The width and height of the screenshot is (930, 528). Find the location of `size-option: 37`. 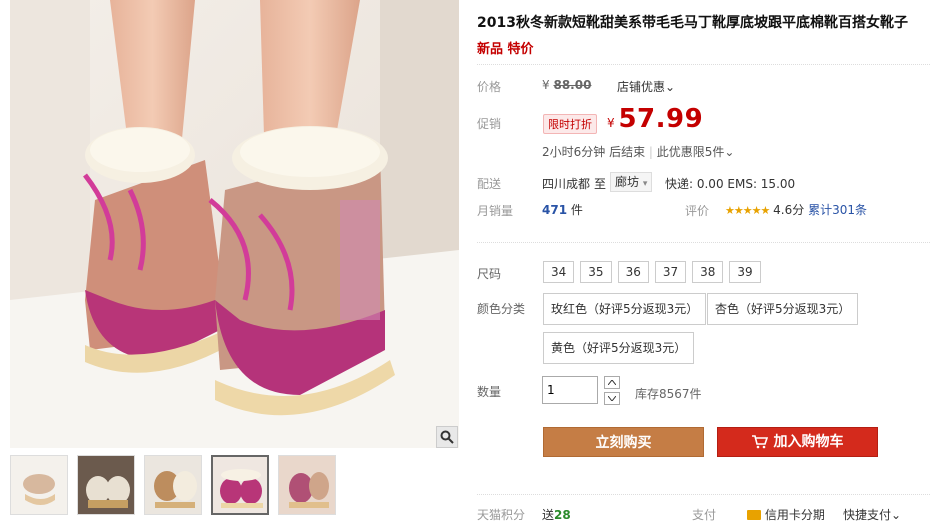

size-option: 37 is located at coordinates (670, 272).